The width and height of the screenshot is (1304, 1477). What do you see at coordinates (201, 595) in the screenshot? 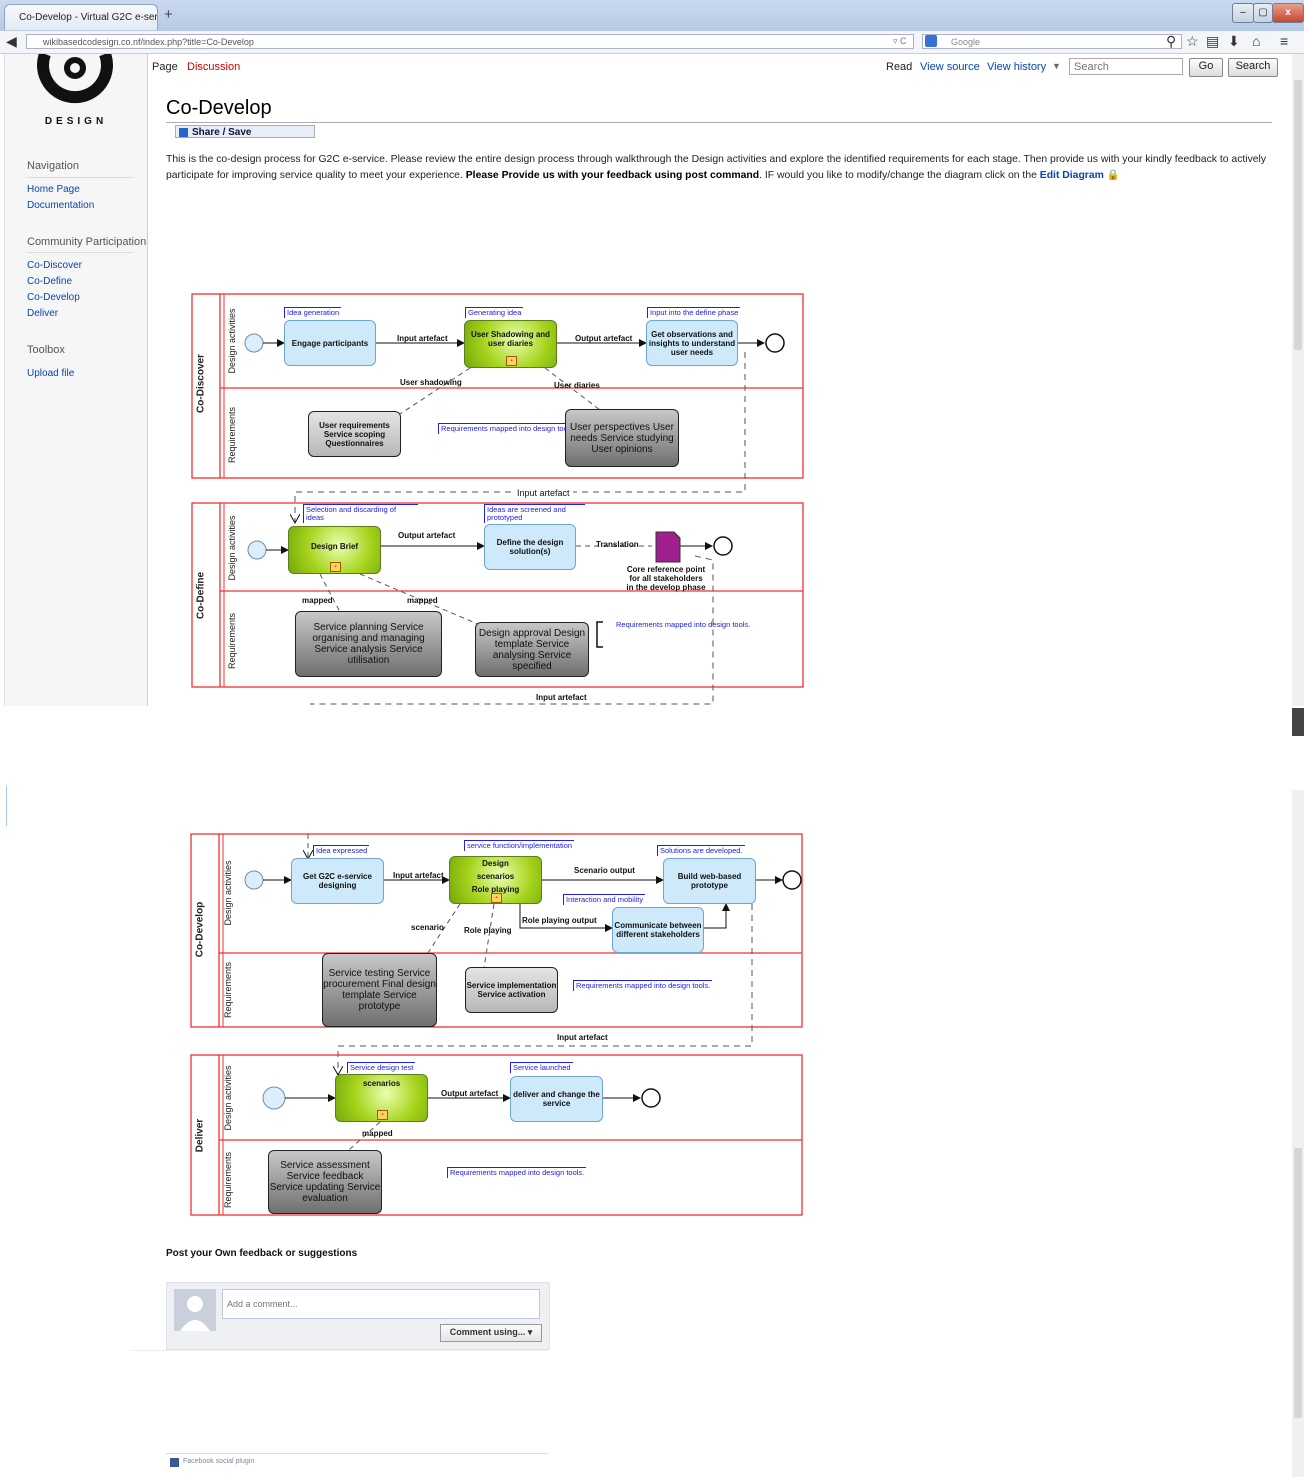
I see `pool-title-co-define: Co-Define` at bounding box center [201, 595].